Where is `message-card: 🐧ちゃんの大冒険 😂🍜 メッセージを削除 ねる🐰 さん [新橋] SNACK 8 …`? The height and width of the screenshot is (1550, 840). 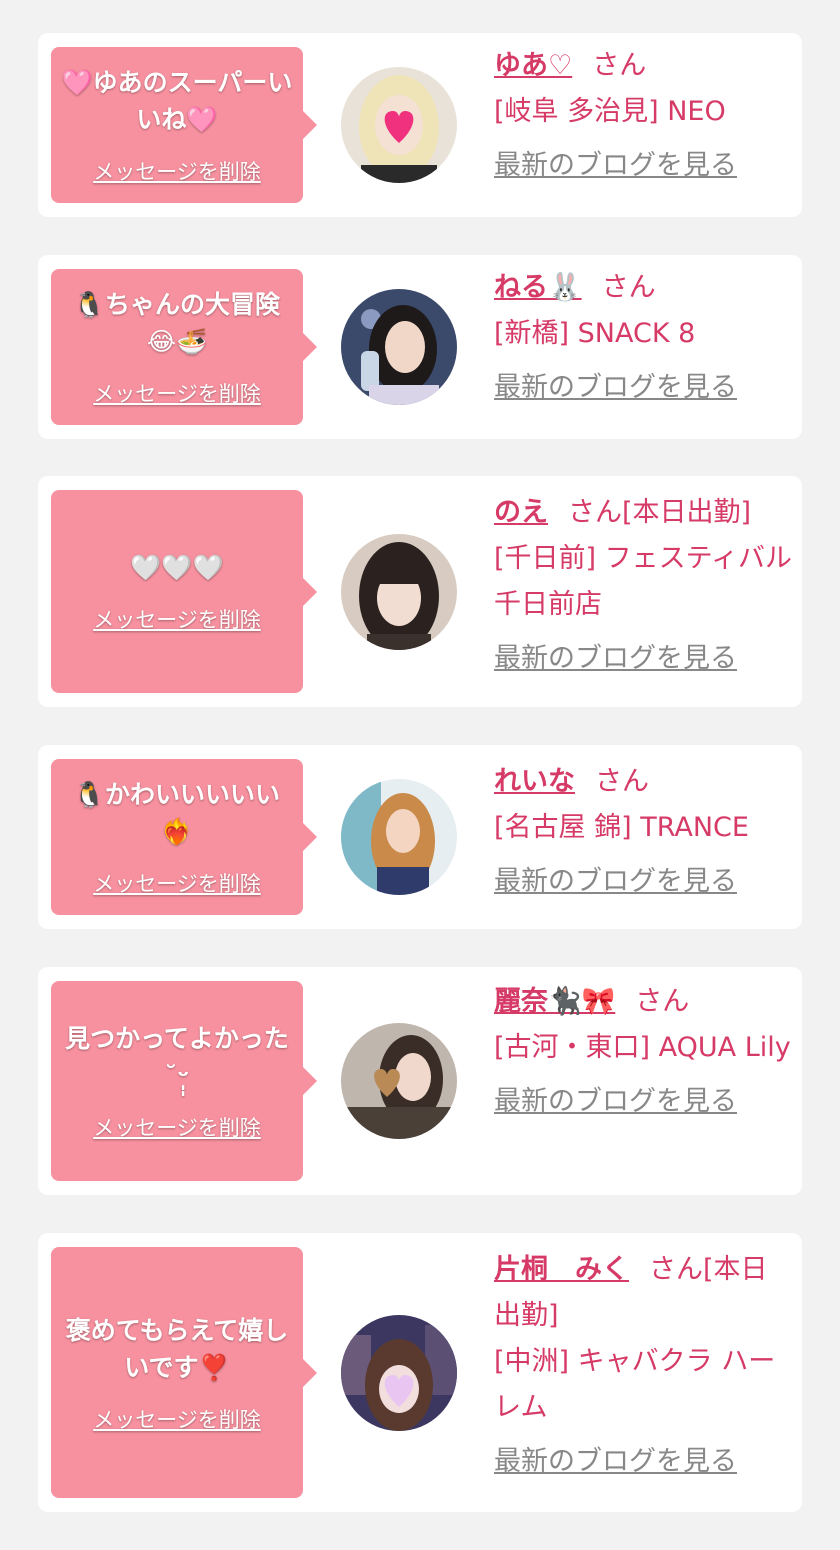
message-card: 🐧ちゃんの大冒険 😂🍜 メッセージを削除 ねる🐰 さん [新橋] SNACK 8 … is located at coordinates (420, 347).